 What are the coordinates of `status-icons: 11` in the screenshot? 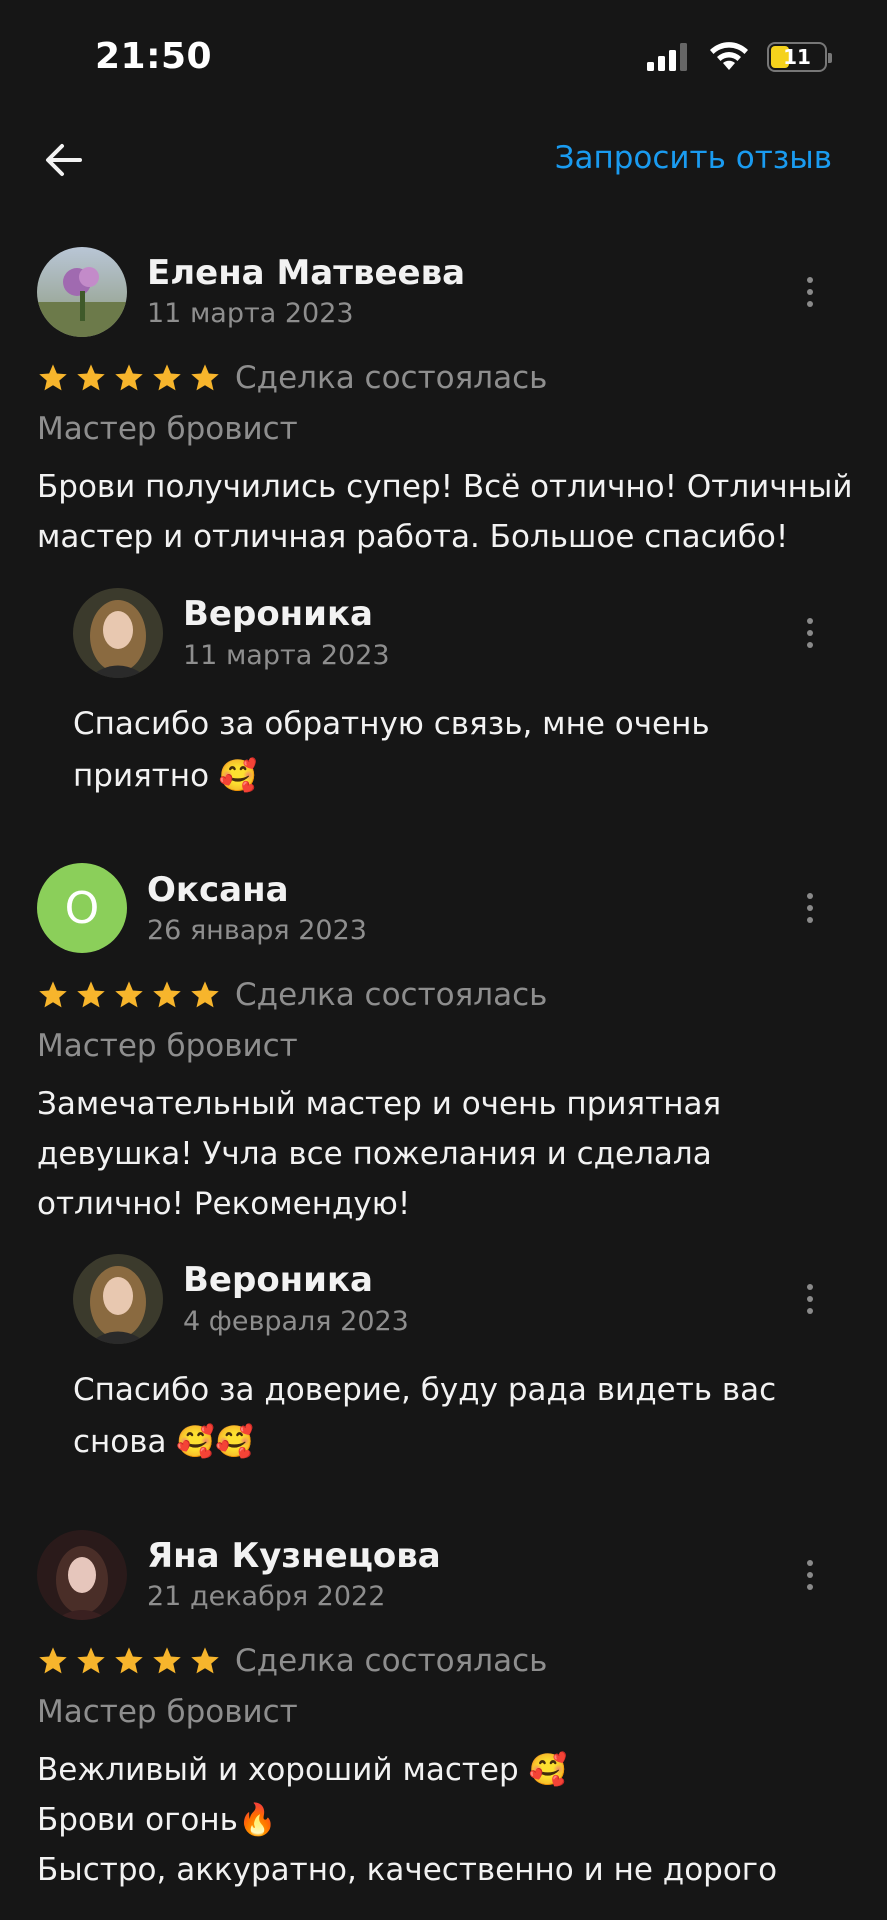 It's located at (739, 57).